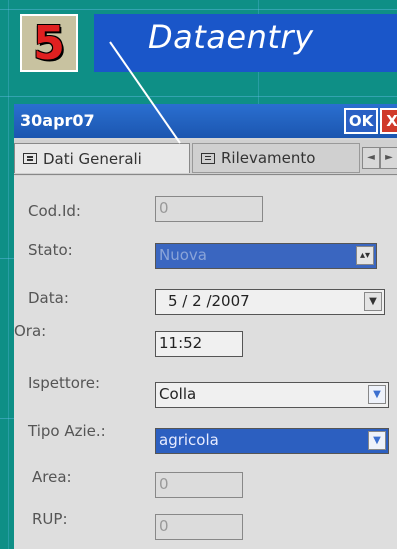 This screenshot has width=397, height=549. Describe the element at coordinates (145, 92) in the screenshot. I see `callout-pointer-line` at that location.